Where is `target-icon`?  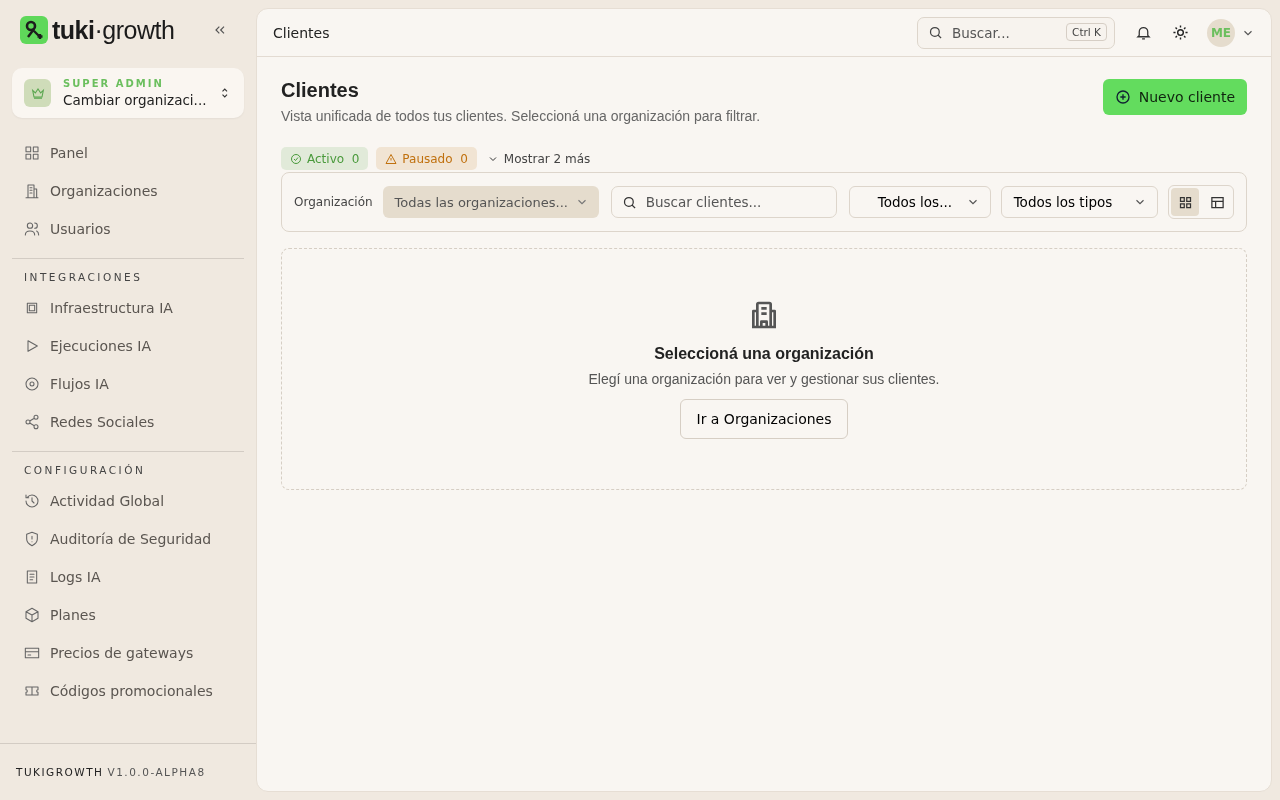 target-icon is located at coordinates (32, 384).